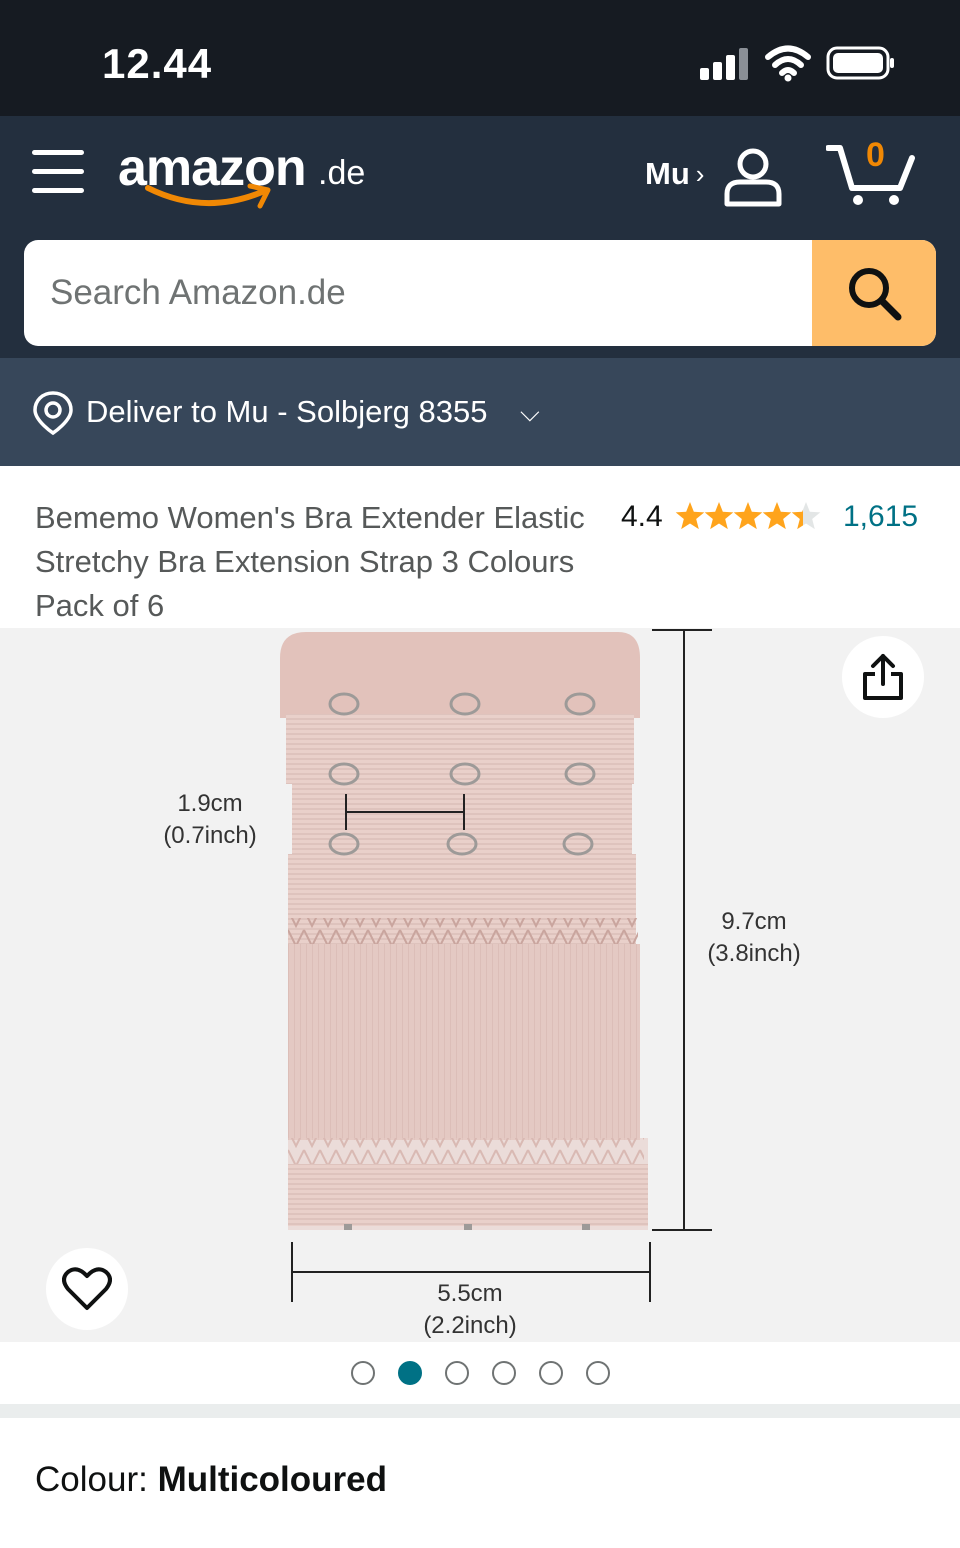 This screenshot has height=1548, width=960. I want to click on colour-label: Colour:, so click(96, 1479).